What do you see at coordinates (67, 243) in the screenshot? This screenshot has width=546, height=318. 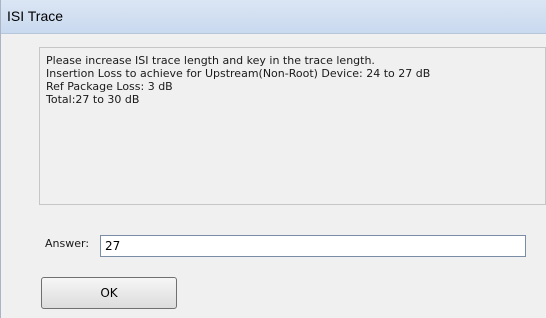 I see `answer-label: Answer:` at bounding box center [67, 243].